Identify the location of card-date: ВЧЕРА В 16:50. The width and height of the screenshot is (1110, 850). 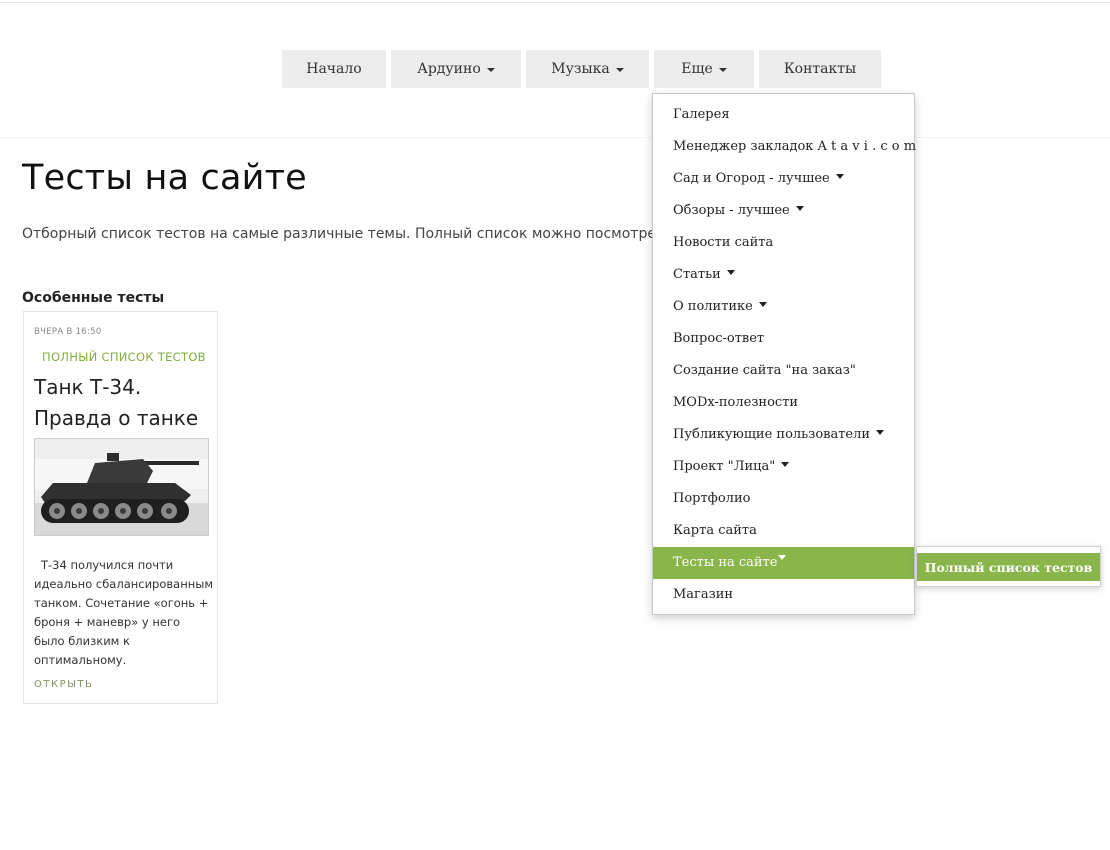
(68, 332).